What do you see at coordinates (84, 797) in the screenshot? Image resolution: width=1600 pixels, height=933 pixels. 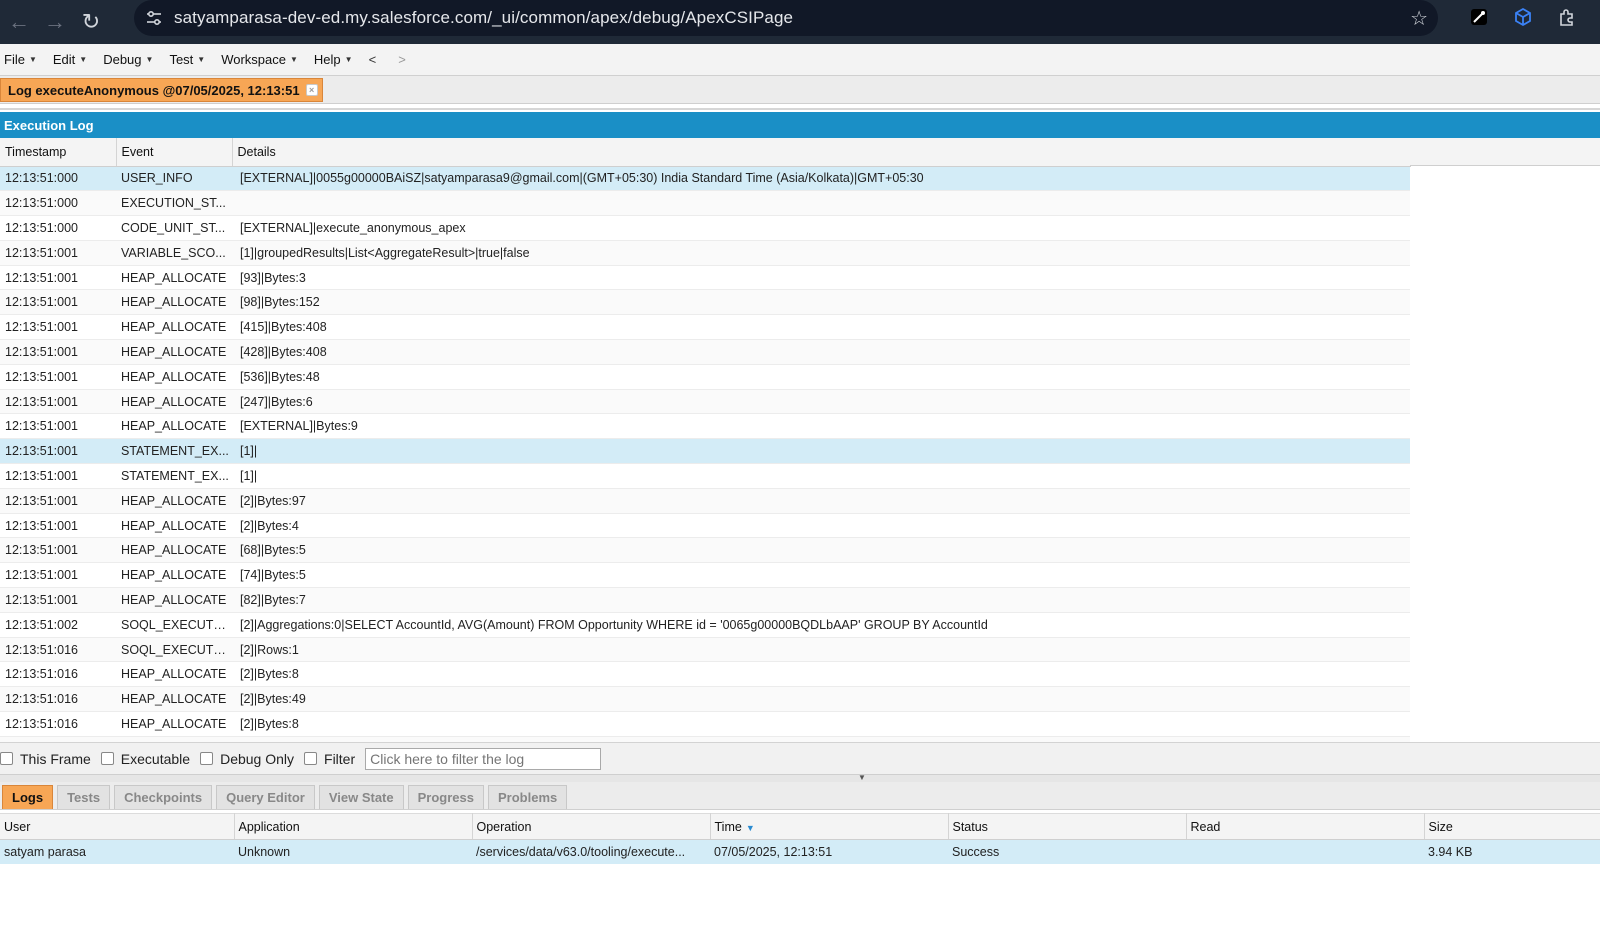 I see `tab-tests: Tests` at bounding box center [84, 797].